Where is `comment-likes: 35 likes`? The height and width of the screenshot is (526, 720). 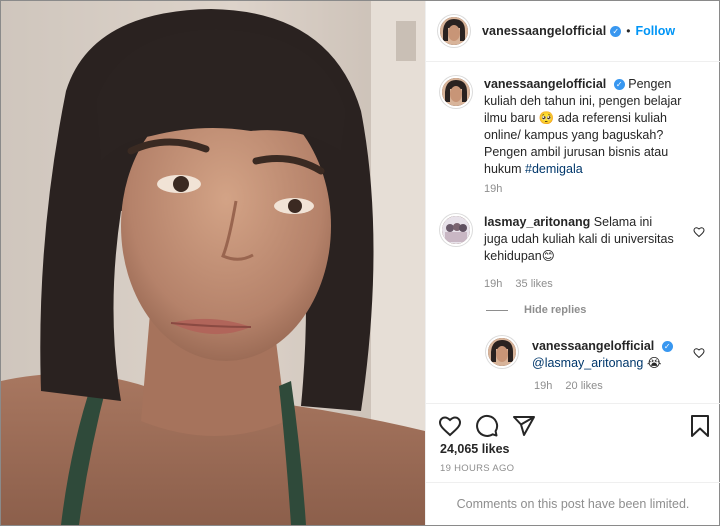 comment-likes: 35 likes is located at coordinates (533, 284).